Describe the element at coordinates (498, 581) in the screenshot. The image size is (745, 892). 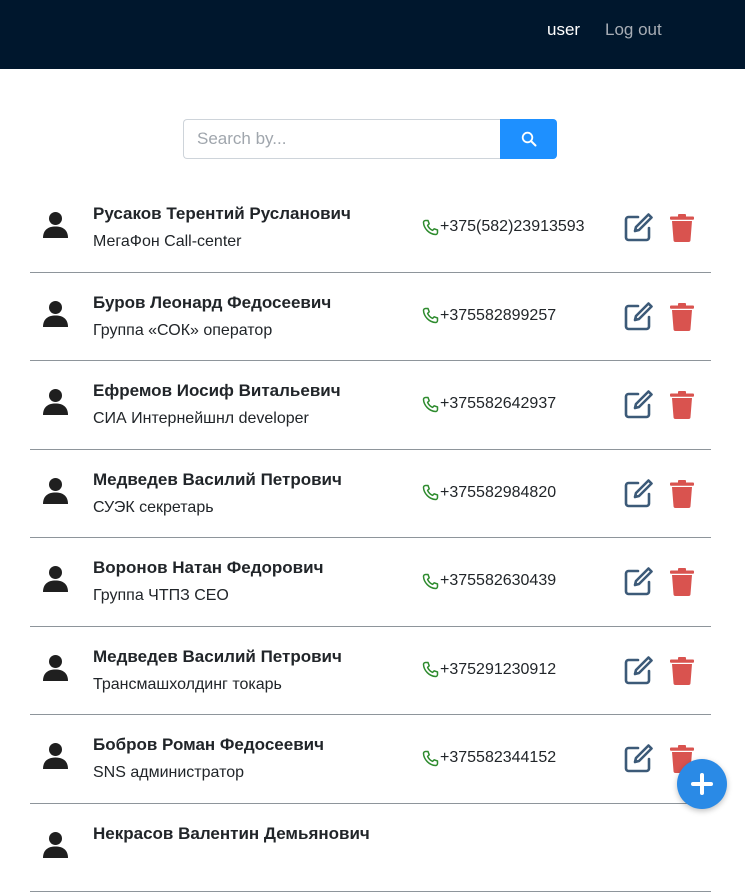
I see `contact-phone-number: +375582630439` at that location.